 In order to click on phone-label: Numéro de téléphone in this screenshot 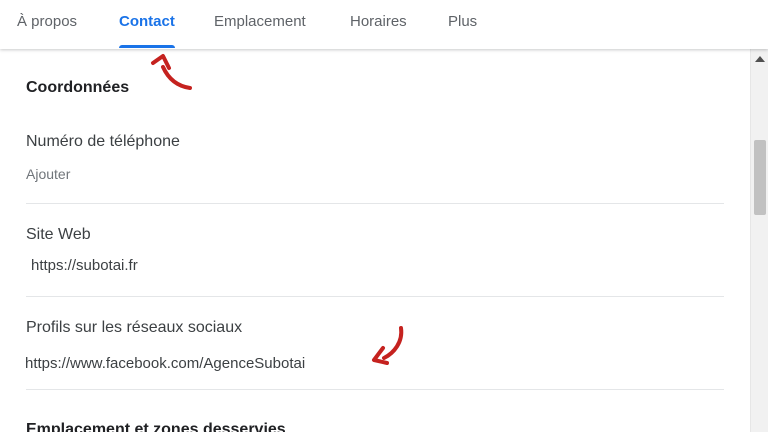, I will do `click(103, 141)`.